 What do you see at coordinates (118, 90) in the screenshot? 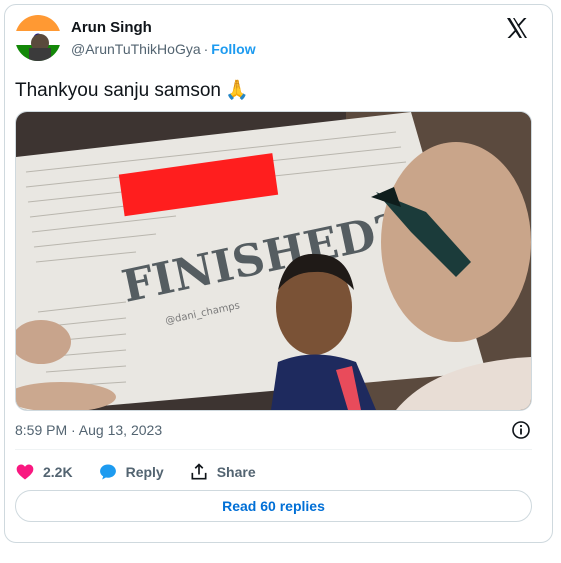
I see `tweet-text: Thankyou sanju samson` at bounding box center [118, 90].